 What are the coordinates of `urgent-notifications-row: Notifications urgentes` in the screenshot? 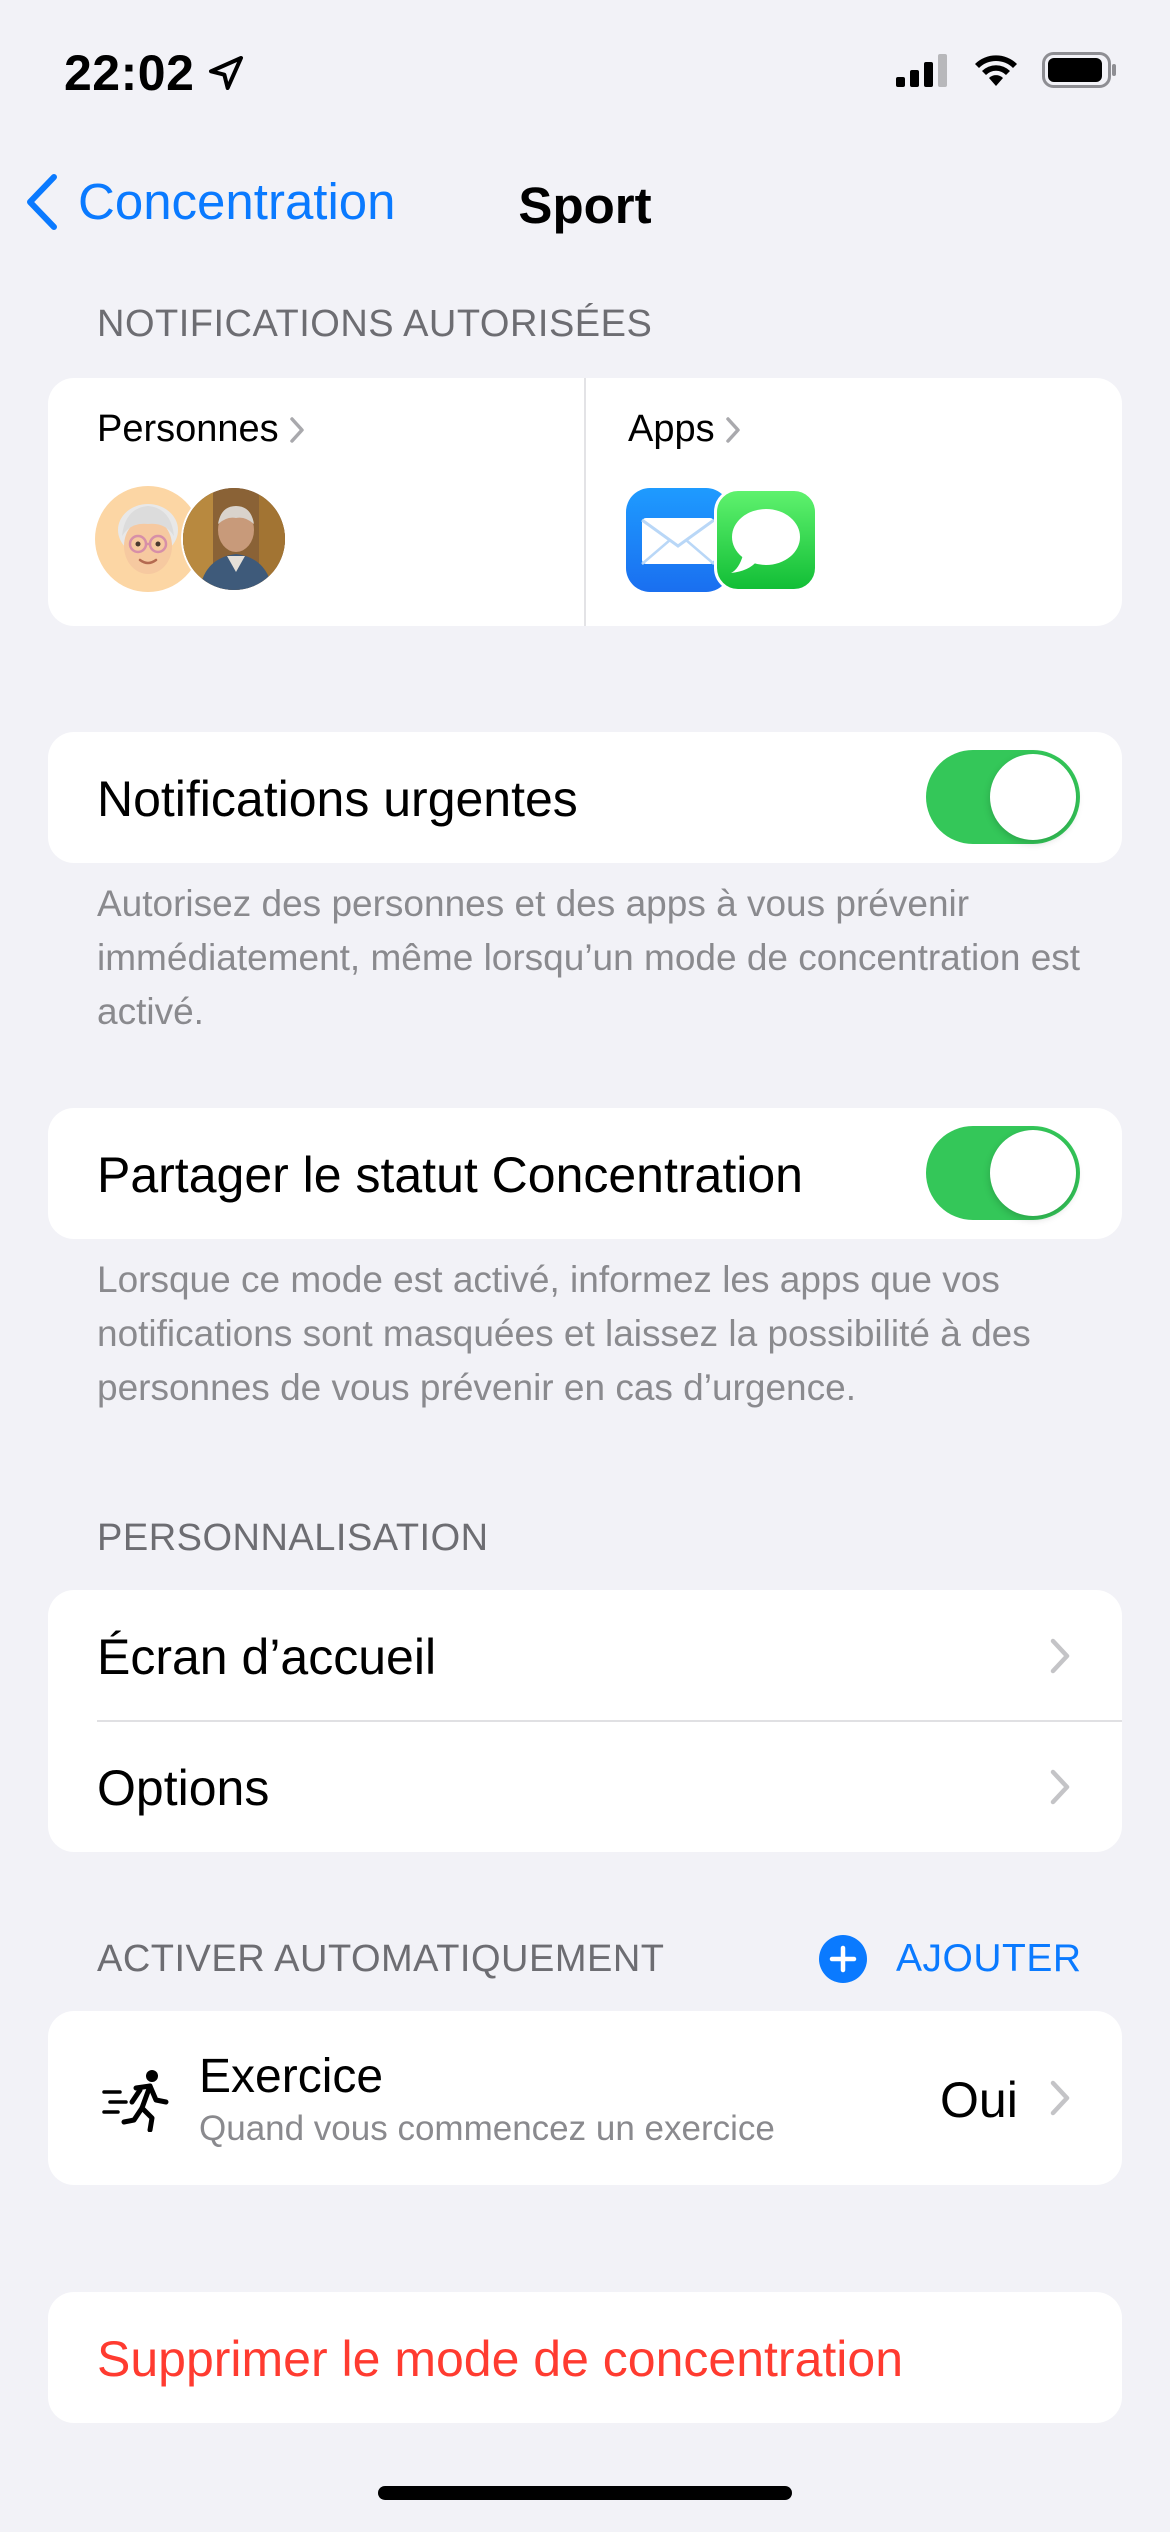 It's located at (585, 797).